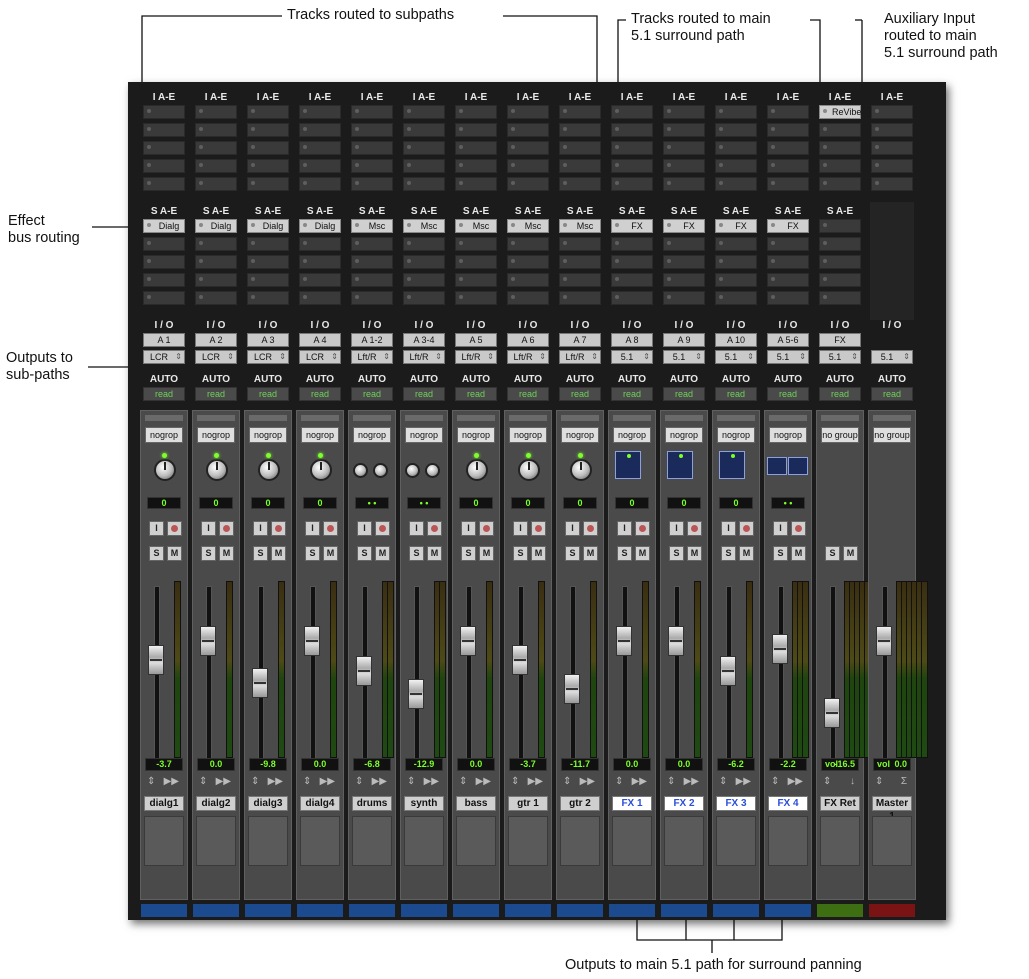 This screenshot has height=979, width=1029. What do you see at coordinates (164, 340) in the screenshot?
I see `input-selector: A 1` at bounding box center [164, 340].